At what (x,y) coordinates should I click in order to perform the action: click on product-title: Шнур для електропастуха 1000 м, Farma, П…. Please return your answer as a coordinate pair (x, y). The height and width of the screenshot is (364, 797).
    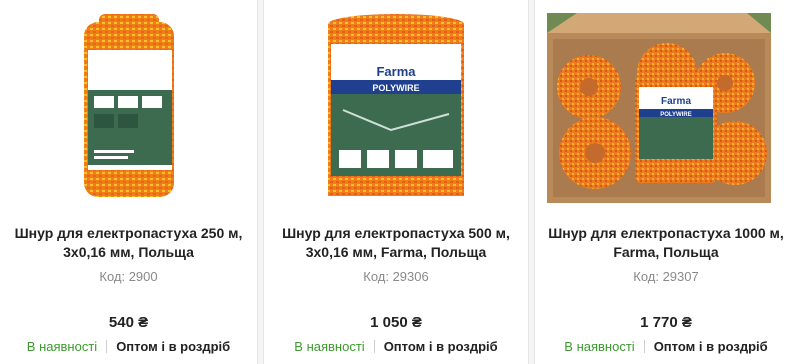
    Looking at the image, I should click on (666, 243).